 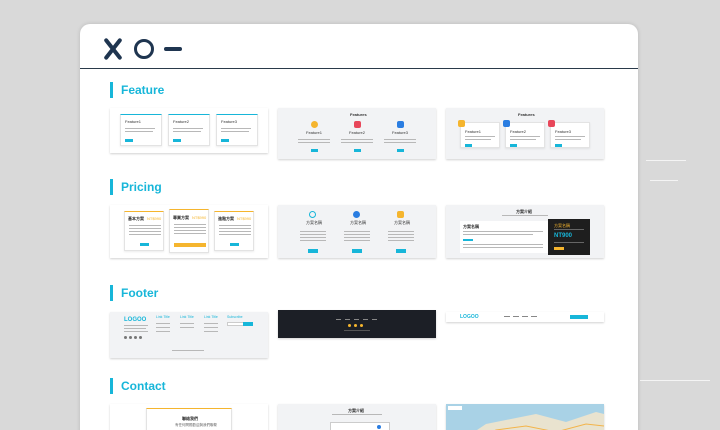 I want to click on contact-subtitle: 有任何問題歡迎與我們聯繫, so click(x=196, y=425).